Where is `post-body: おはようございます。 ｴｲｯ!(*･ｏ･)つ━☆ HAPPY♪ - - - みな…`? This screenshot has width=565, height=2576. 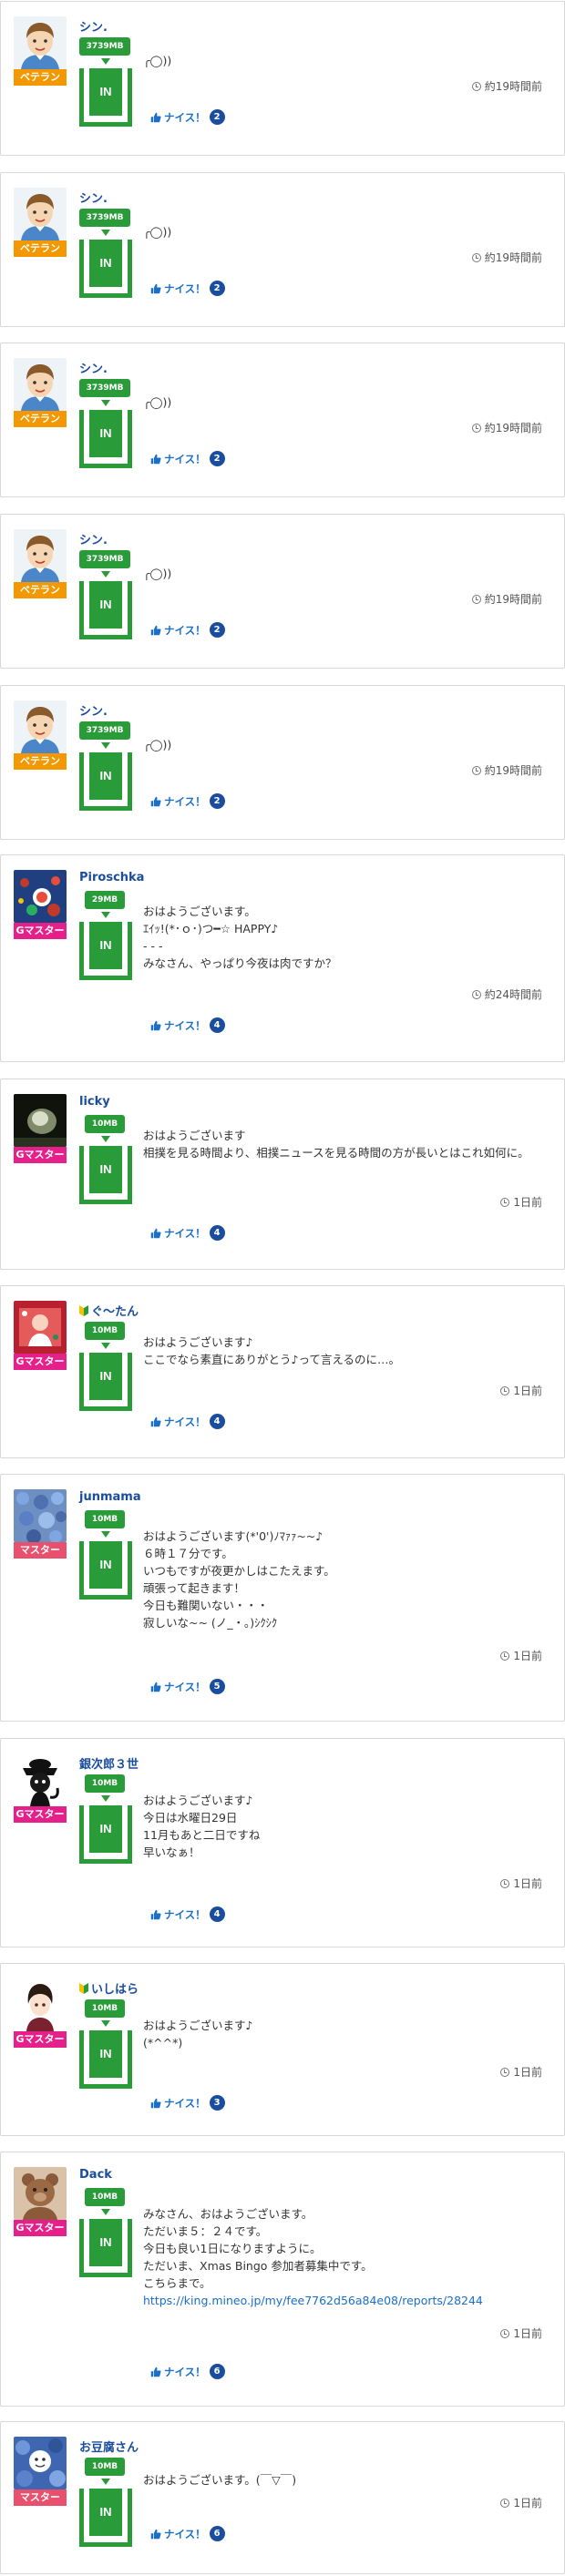 post-body: おはようございます。 ｴｲｯ!(*･ｏ･)つ━☆ HAPPY♪ - - - みな… is located at coordinates (343, 937).